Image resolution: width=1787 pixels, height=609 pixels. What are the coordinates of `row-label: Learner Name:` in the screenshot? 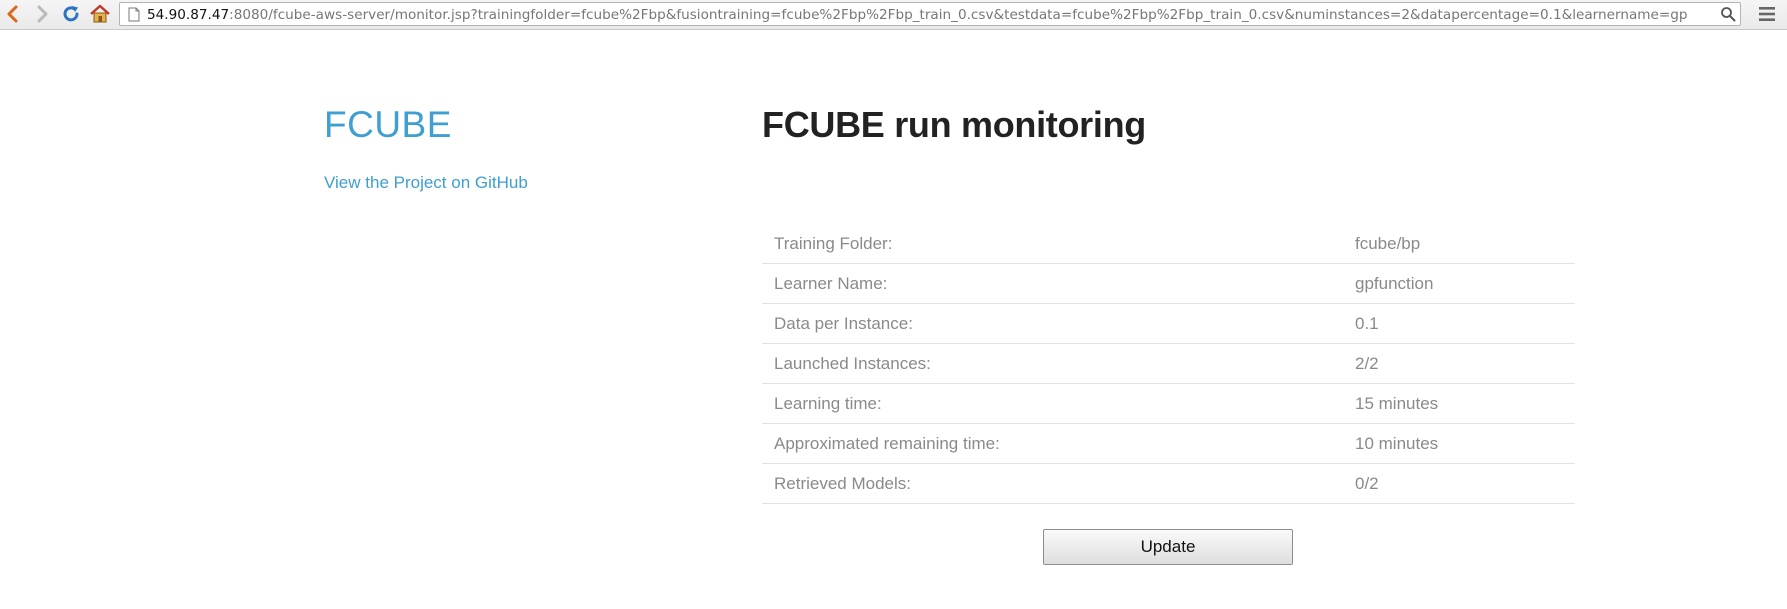 It's located at (1052, 283).